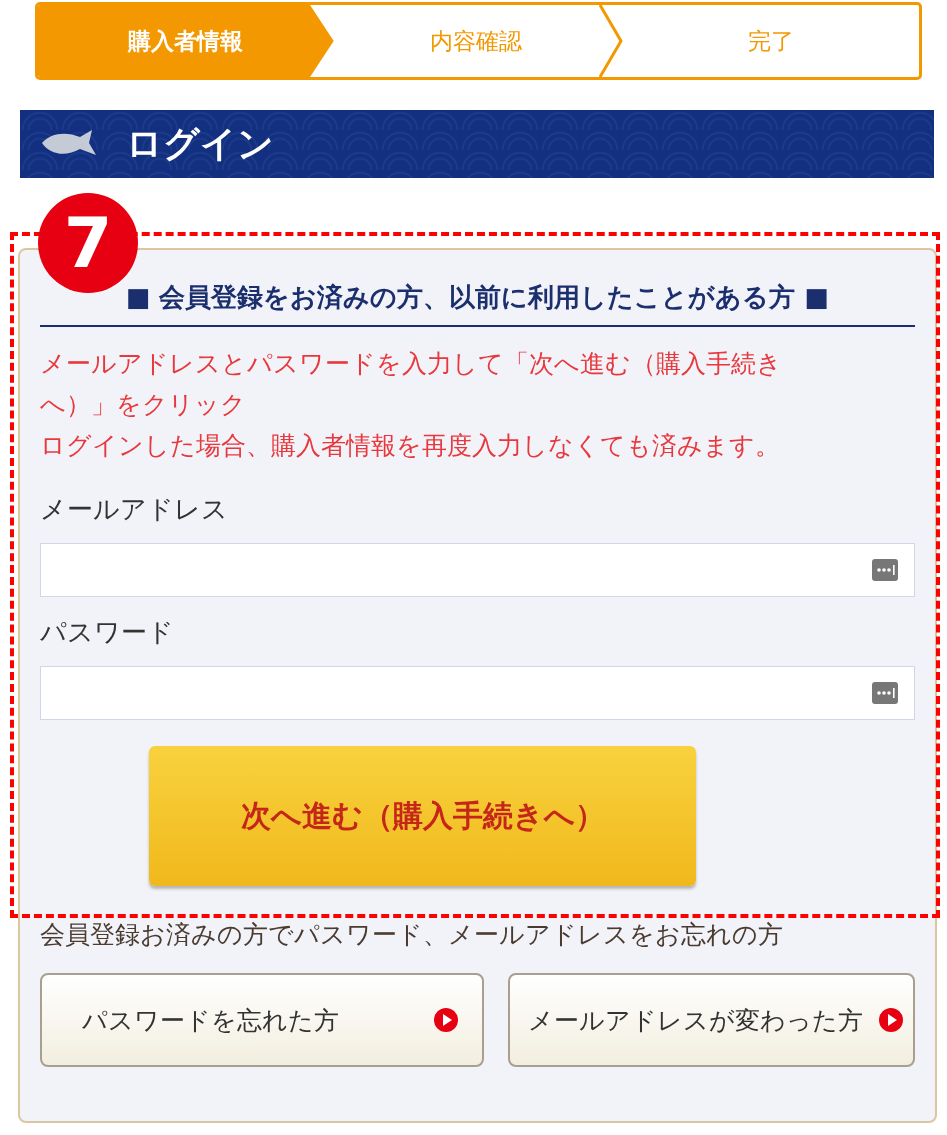 The height and width of the screenshot is (1135, 947). I want to click on chevron-icon, so click(611, 41).